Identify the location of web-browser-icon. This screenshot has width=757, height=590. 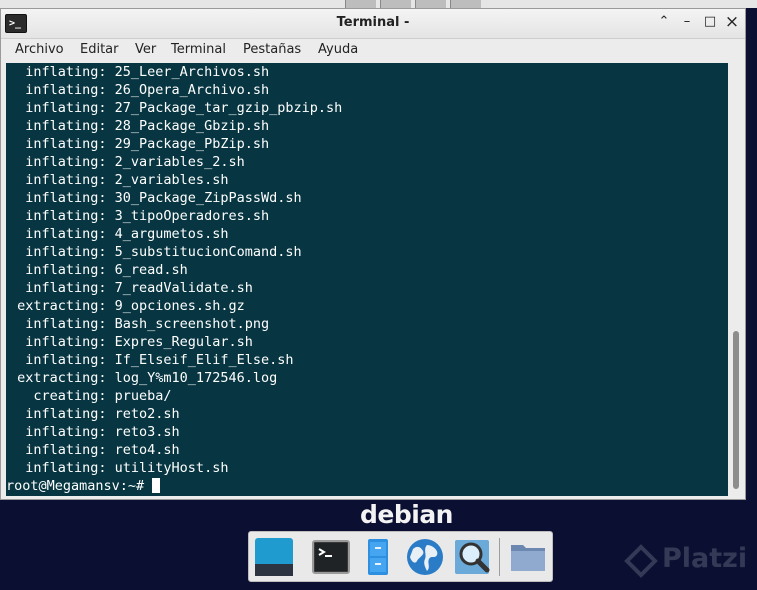
(425, 557).